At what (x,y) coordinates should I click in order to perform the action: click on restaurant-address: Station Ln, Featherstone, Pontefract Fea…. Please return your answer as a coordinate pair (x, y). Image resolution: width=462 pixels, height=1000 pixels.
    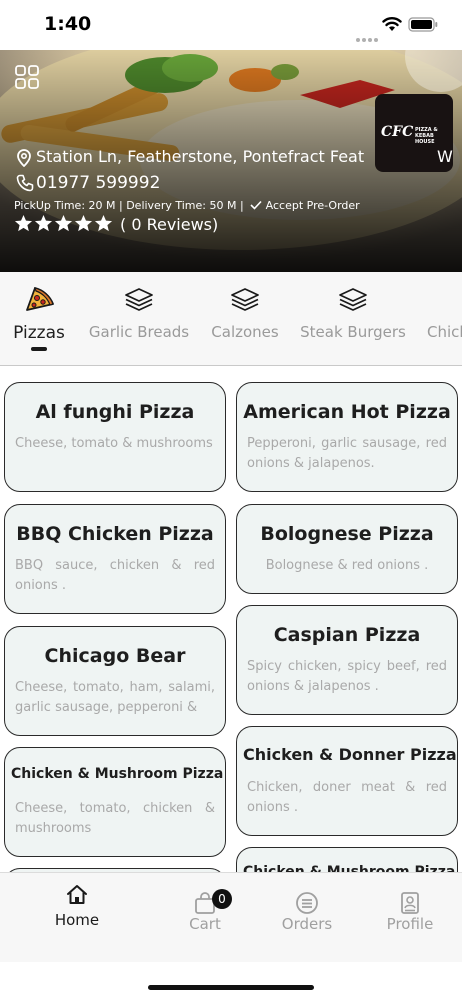
    Looking at the image, I should click on (200, 156).